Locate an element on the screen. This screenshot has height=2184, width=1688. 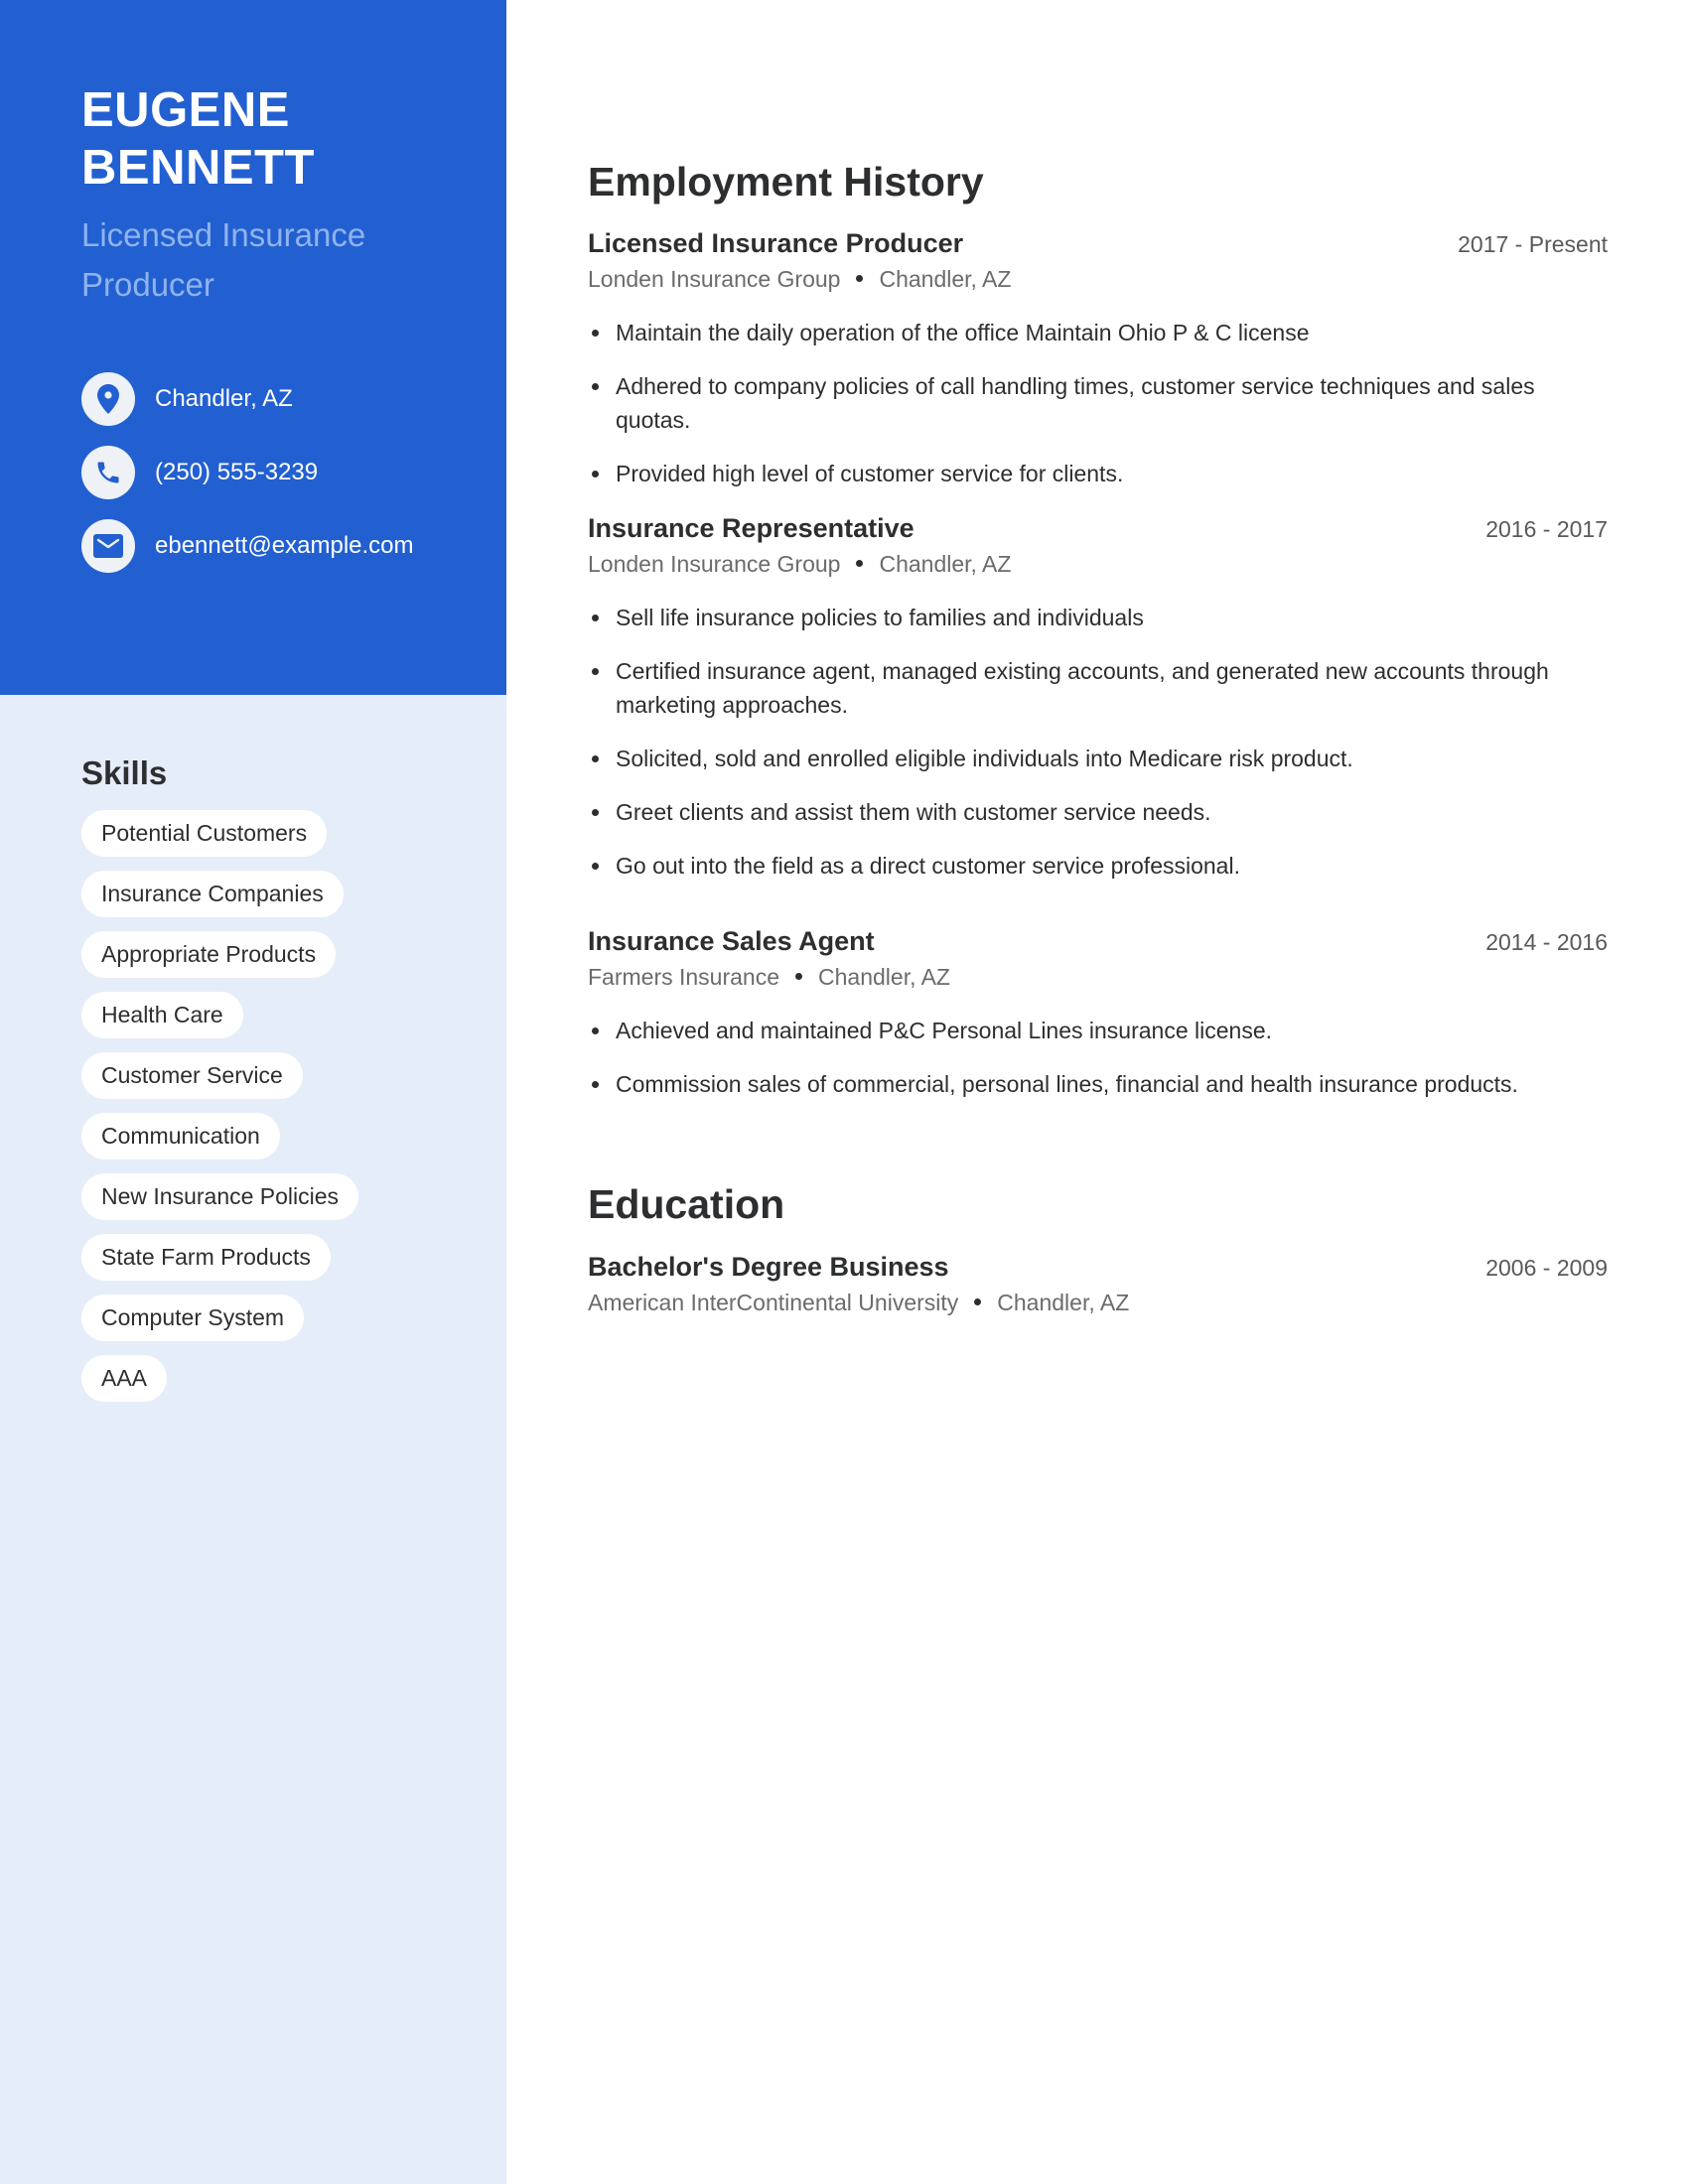
job-company: Farmers Insurance is located at coordinates (684, 977).